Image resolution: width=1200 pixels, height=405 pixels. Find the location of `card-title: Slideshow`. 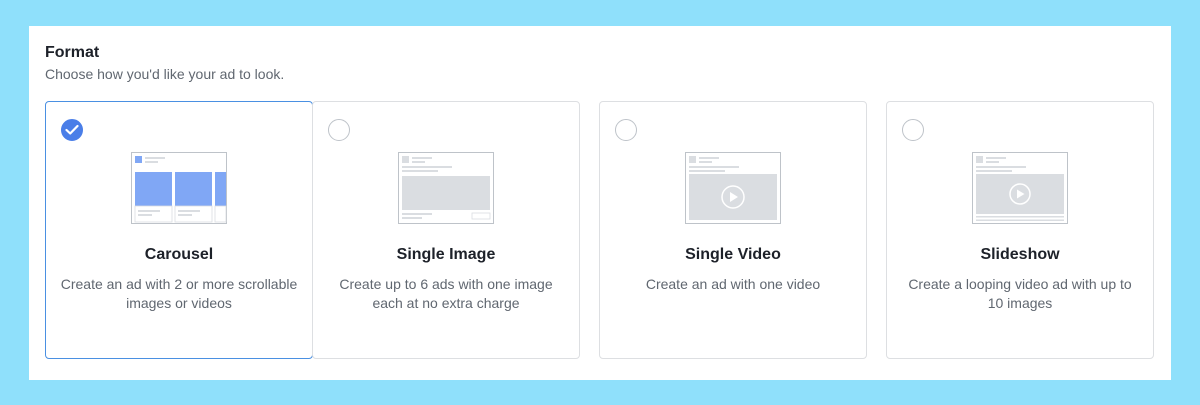

card-title: Slideshow is located at coordinates (1020, 254).